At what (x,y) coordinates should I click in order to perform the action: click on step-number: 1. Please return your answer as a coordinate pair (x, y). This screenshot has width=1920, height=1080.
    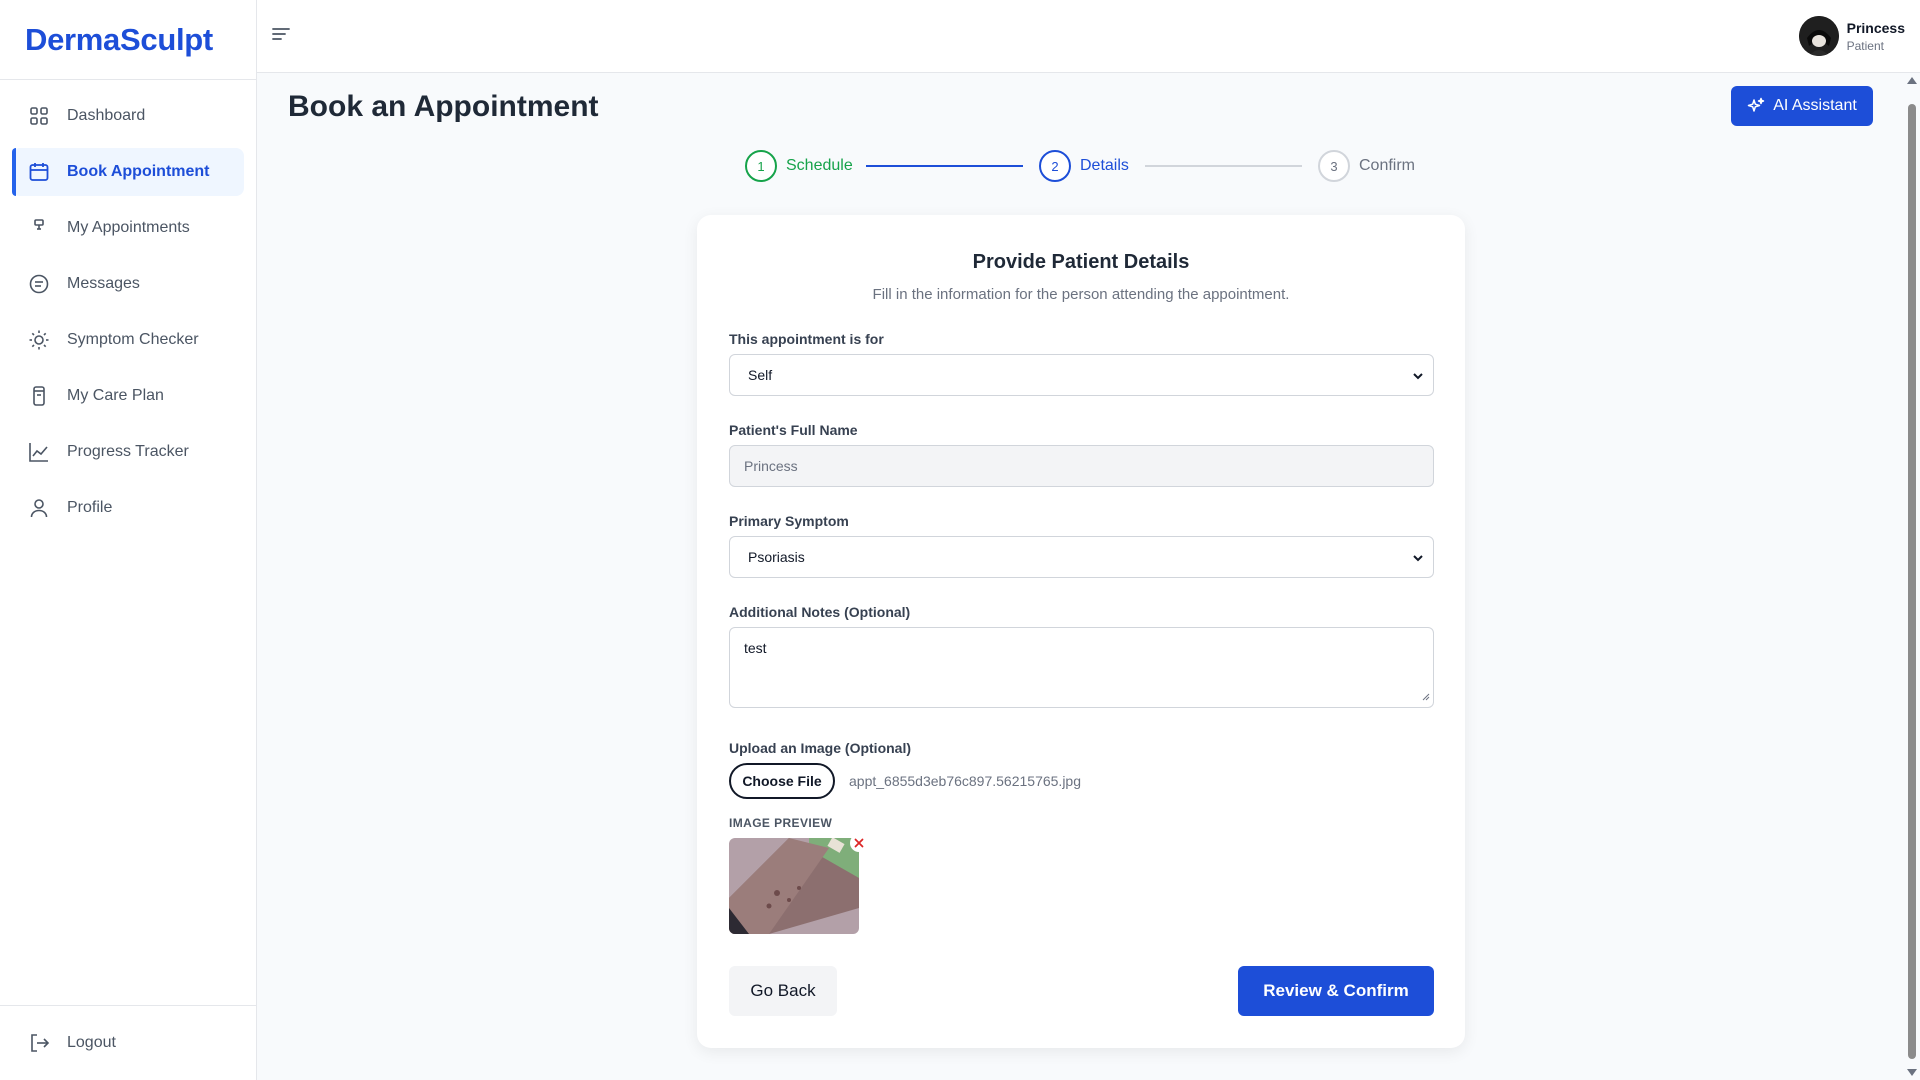
    Looking at the image, I should click on (761, 166).